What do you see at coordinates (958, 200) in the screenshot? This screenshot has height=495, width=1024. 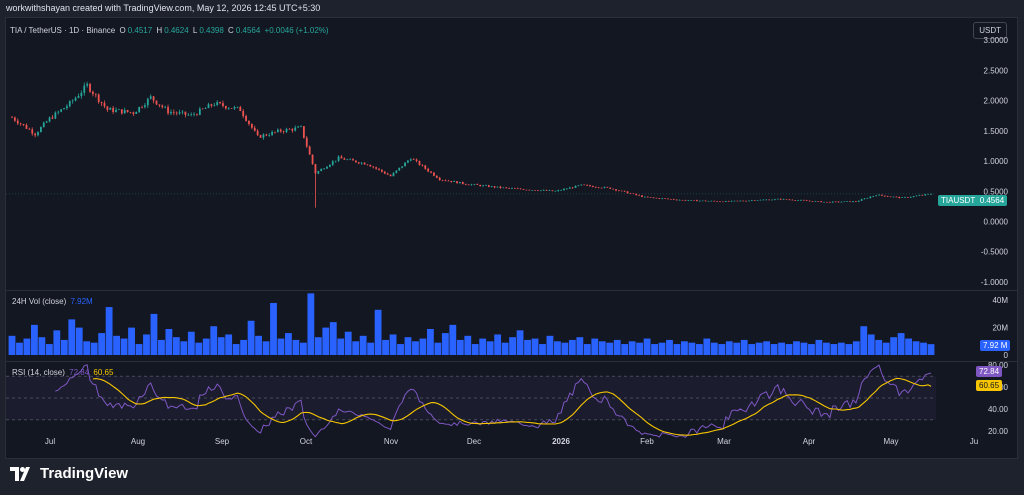 I see `price-tag-ticker: TIAUSDT` at bounding box center [958, 200].